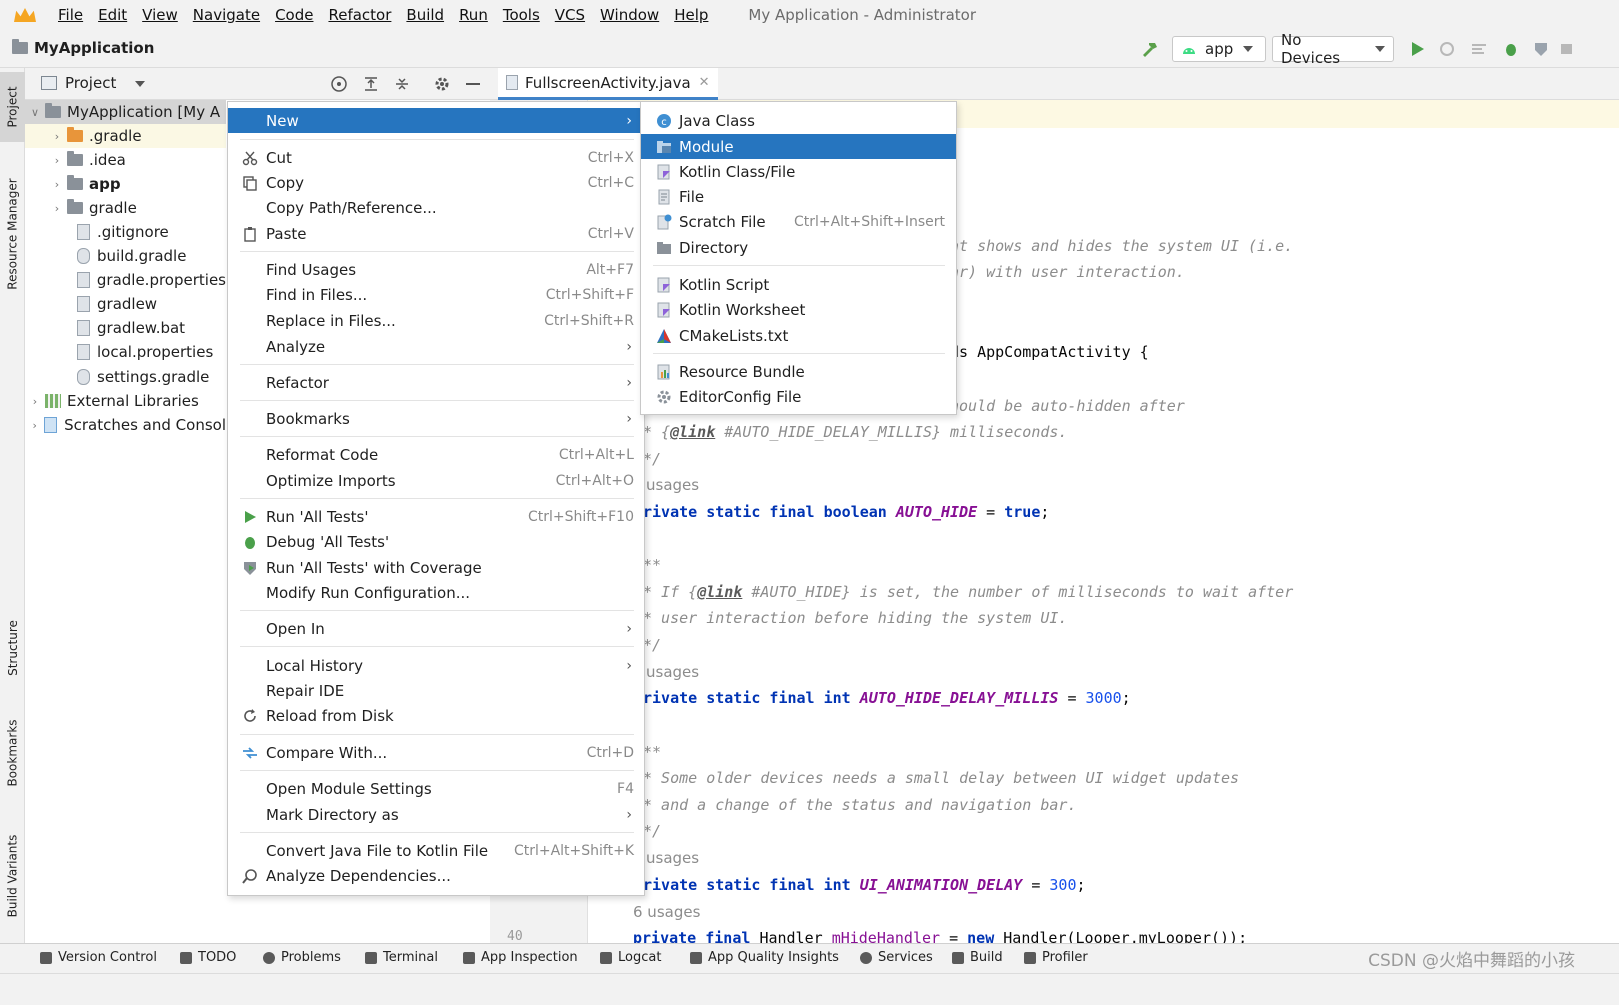 Image resolution: width=1619 pixels, height=1005 pixels. Describe the element at coordinates (35, 112) in the screenshot. I see `chevron-down-icon: ∨` at that location.